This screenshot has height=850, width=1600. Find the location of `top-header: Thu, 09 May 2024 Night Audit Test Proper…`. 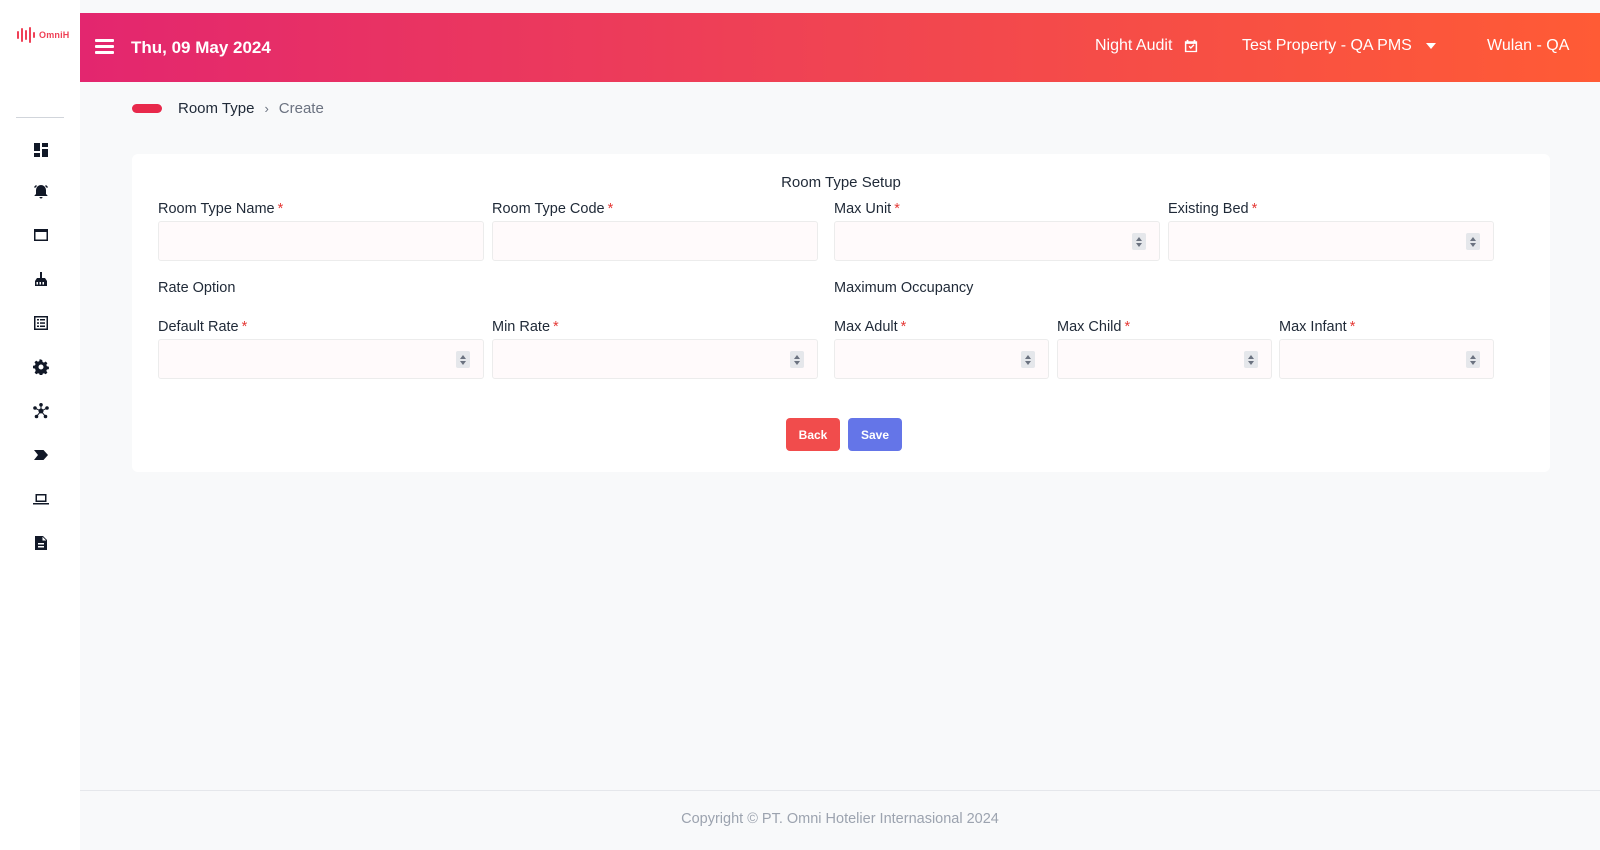

top-header: Thu, 09 May 2024 Night Audit Test Proper… is located at coordinates (840, 47).